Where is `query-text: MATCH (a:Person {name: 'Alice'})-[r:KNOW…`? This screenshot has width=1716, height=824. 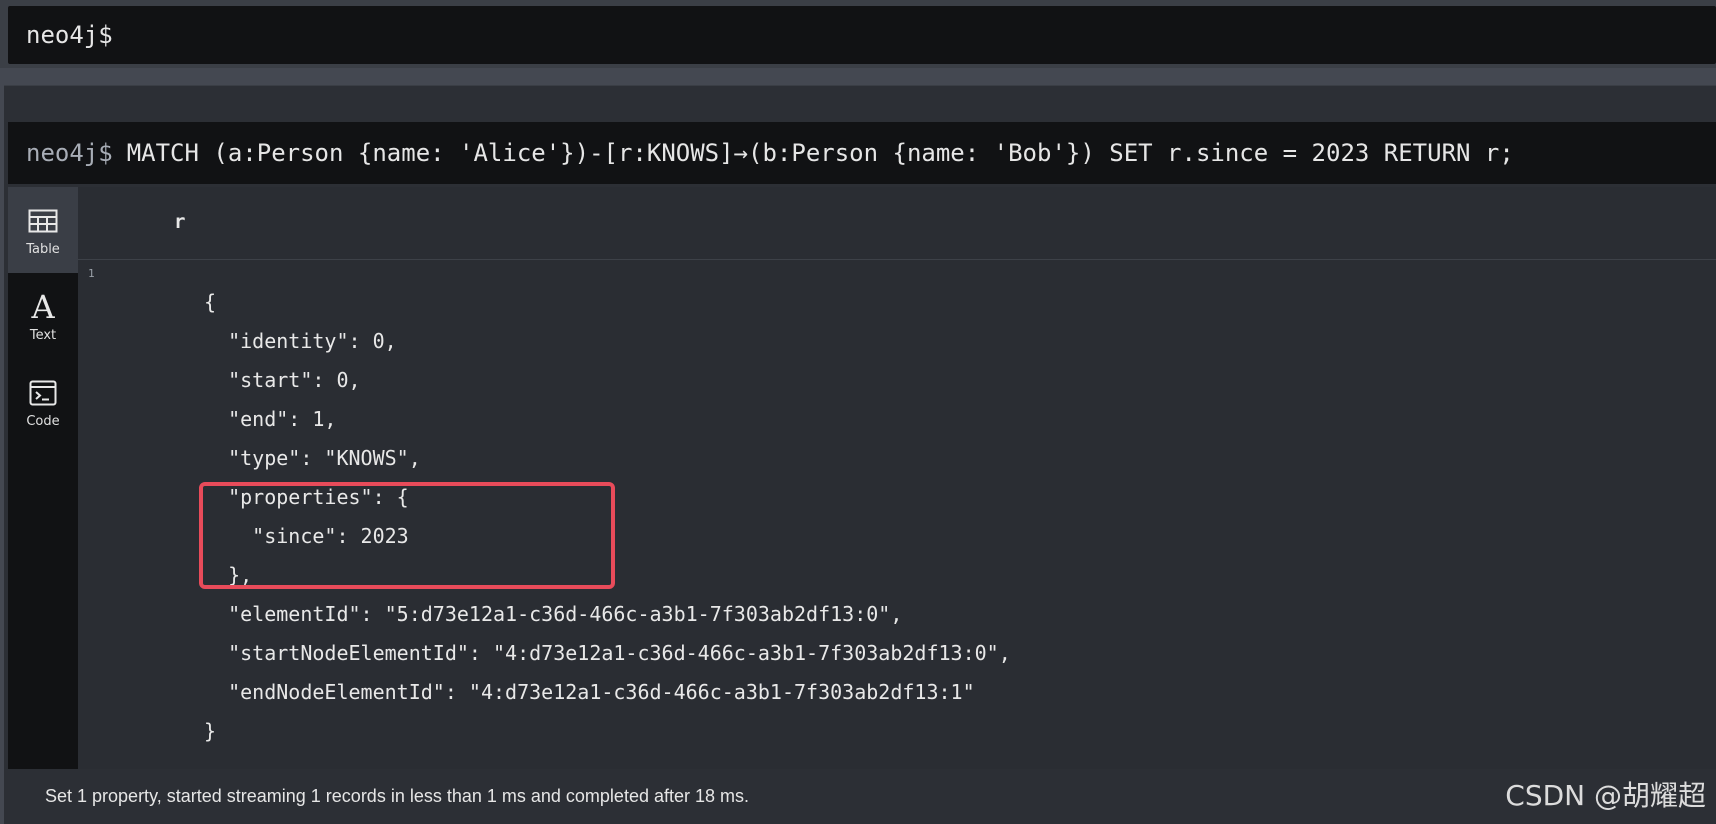
query-text: MATCH (a:Person {name: 'Alice'})-[r:KNOW… is located at coordinates (820, 153).